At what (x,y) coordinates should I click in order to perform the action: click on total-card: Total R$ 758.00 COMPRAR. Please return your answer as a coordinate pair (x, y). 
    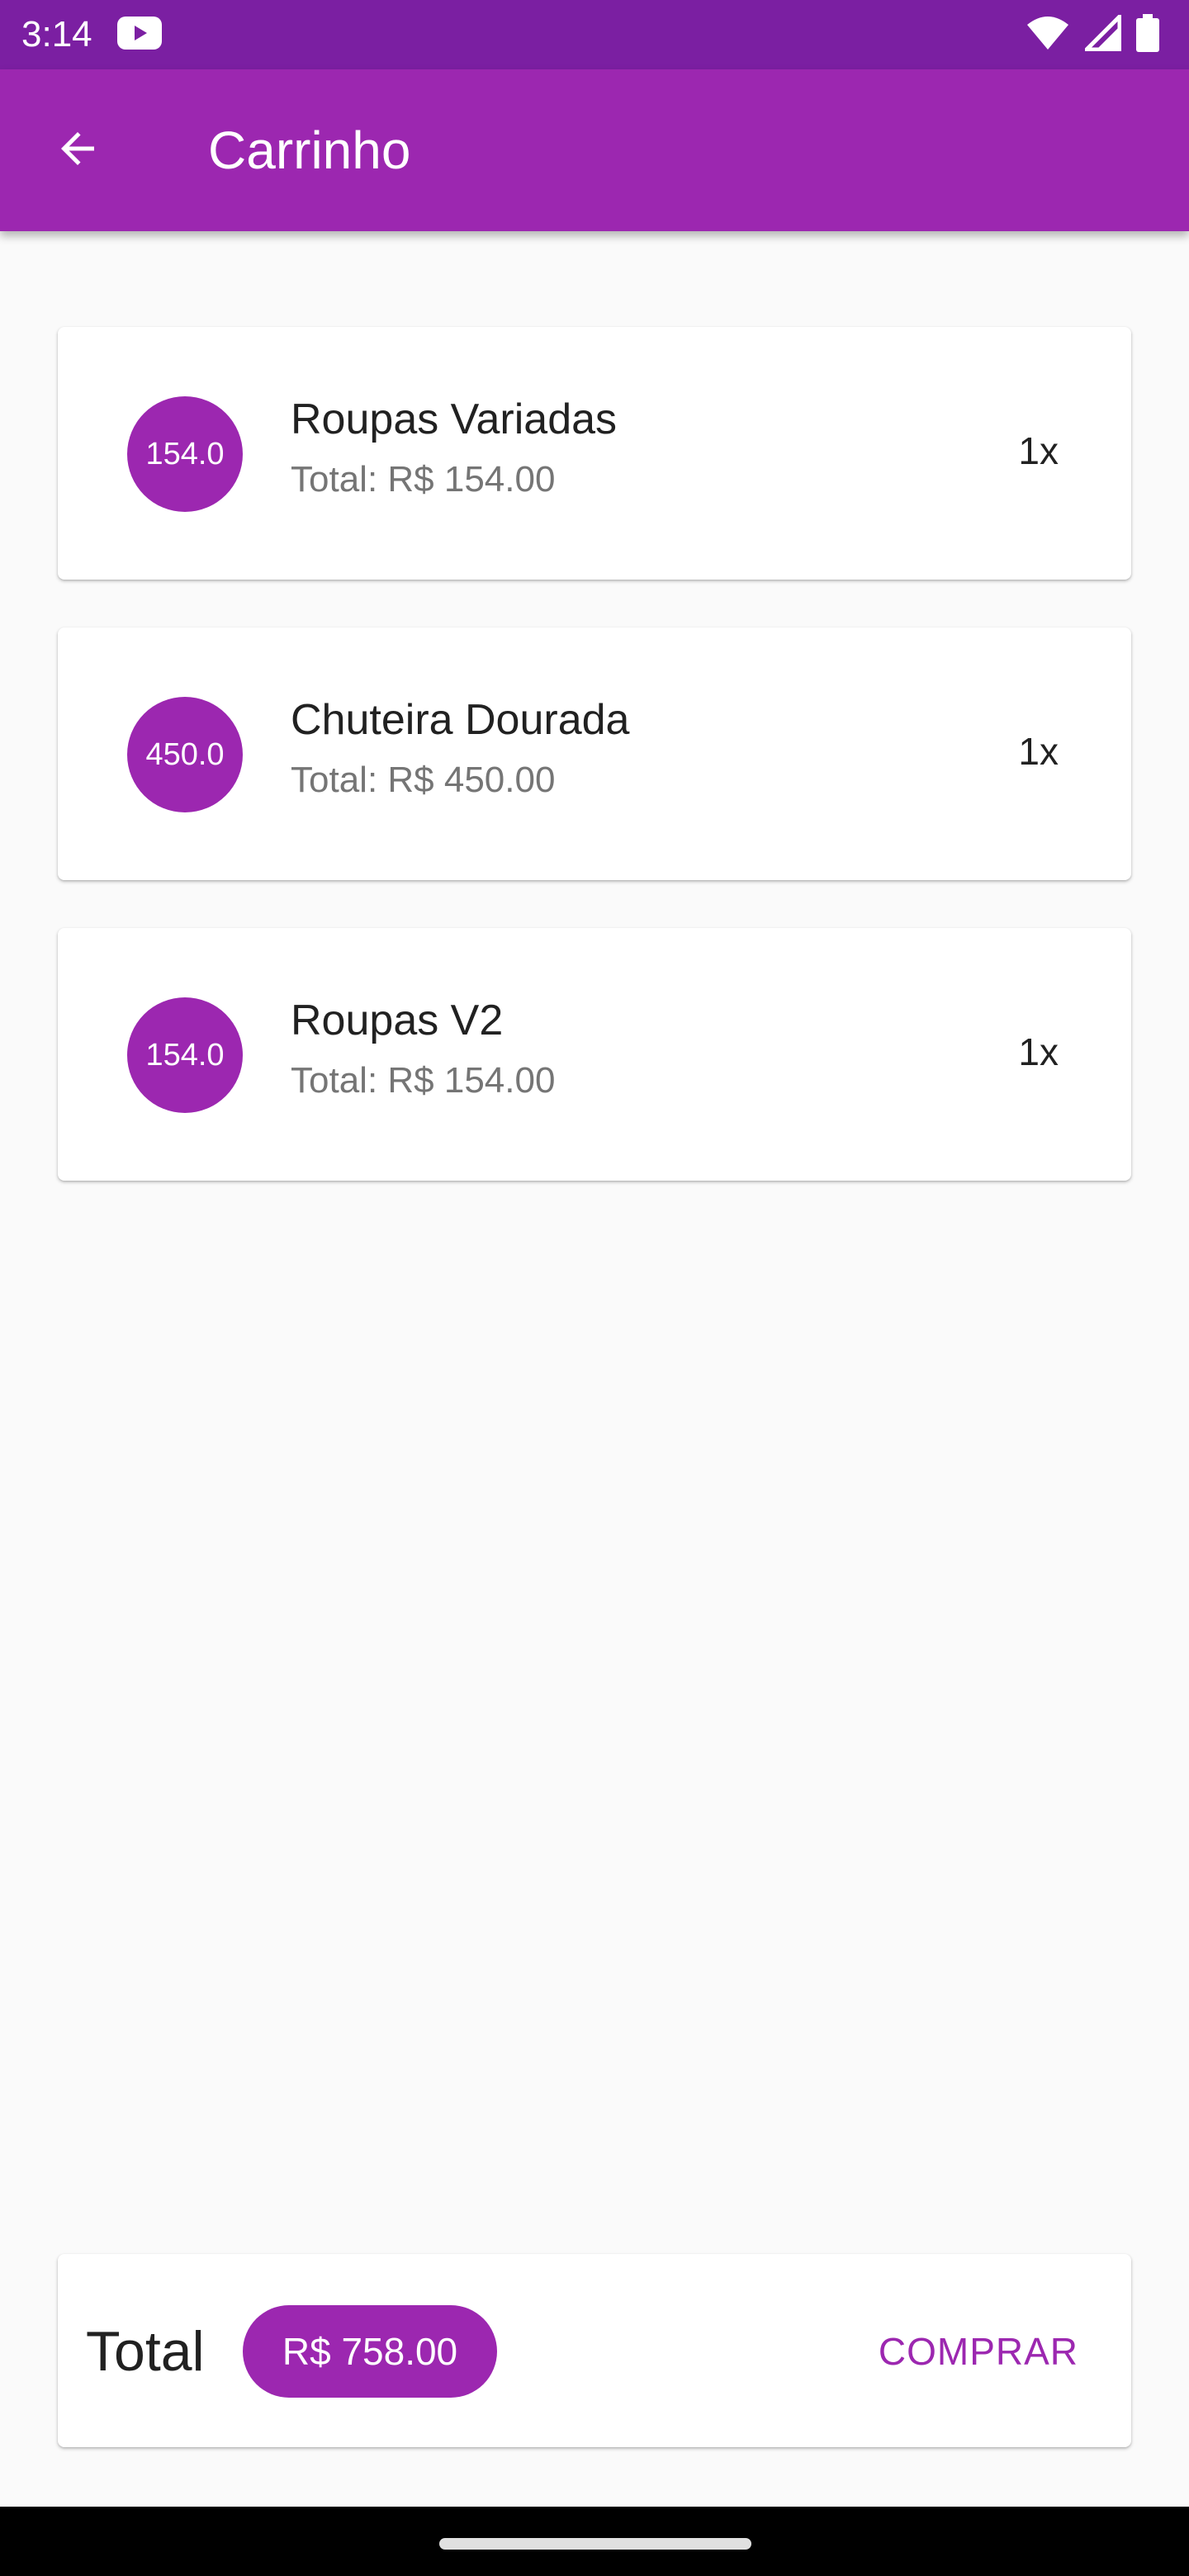
    Looking at the image, I should click on (594, 2350).